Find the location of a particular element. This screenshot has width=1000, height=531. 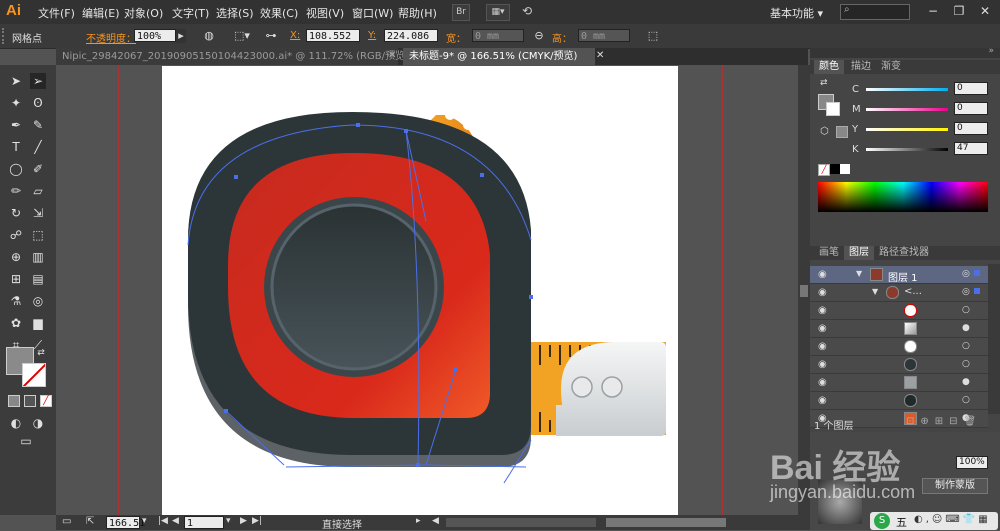

height-field: 0 mm is located at coordinates (604, 35).